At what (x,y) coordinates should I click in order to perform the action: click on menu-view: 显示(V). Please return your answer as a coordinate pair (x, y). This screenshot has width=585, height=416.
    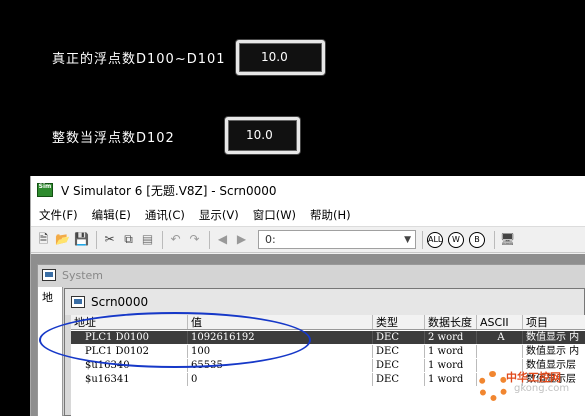
    Looking at the image, I should click on (219, 215).